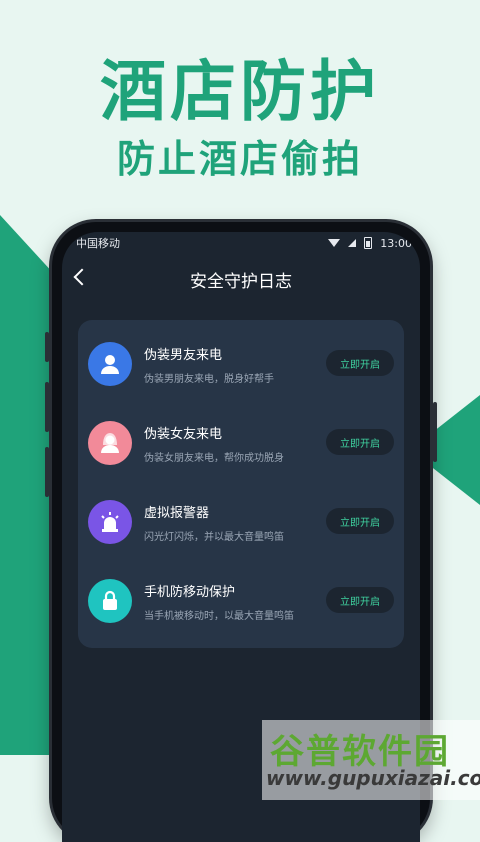 This screenshot has width=480, height=842. Describe the element at coordinates (177, 513) in the screenshot. I see `item-title: 虚拟报警器` at that location.